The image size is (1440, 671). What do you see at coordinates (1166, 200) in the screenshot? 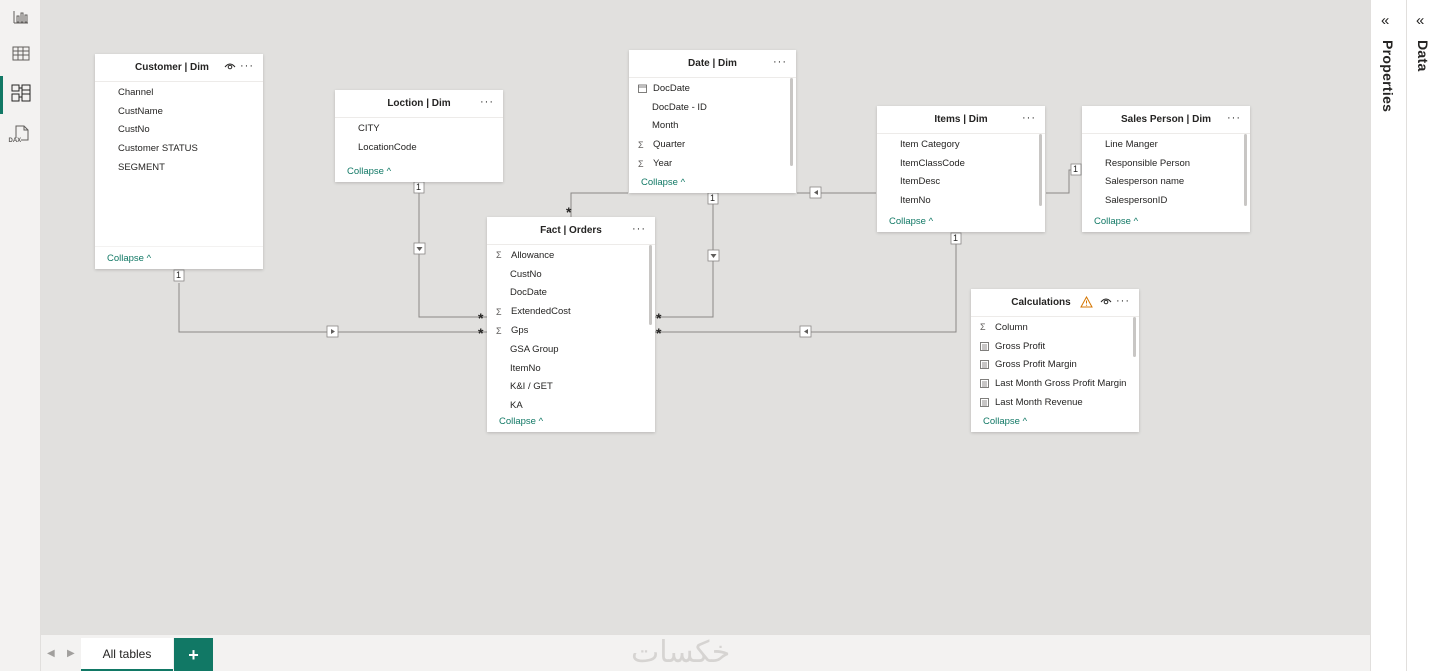
I see `field-row: SalespersonID` at bounding box center [1166, 200].